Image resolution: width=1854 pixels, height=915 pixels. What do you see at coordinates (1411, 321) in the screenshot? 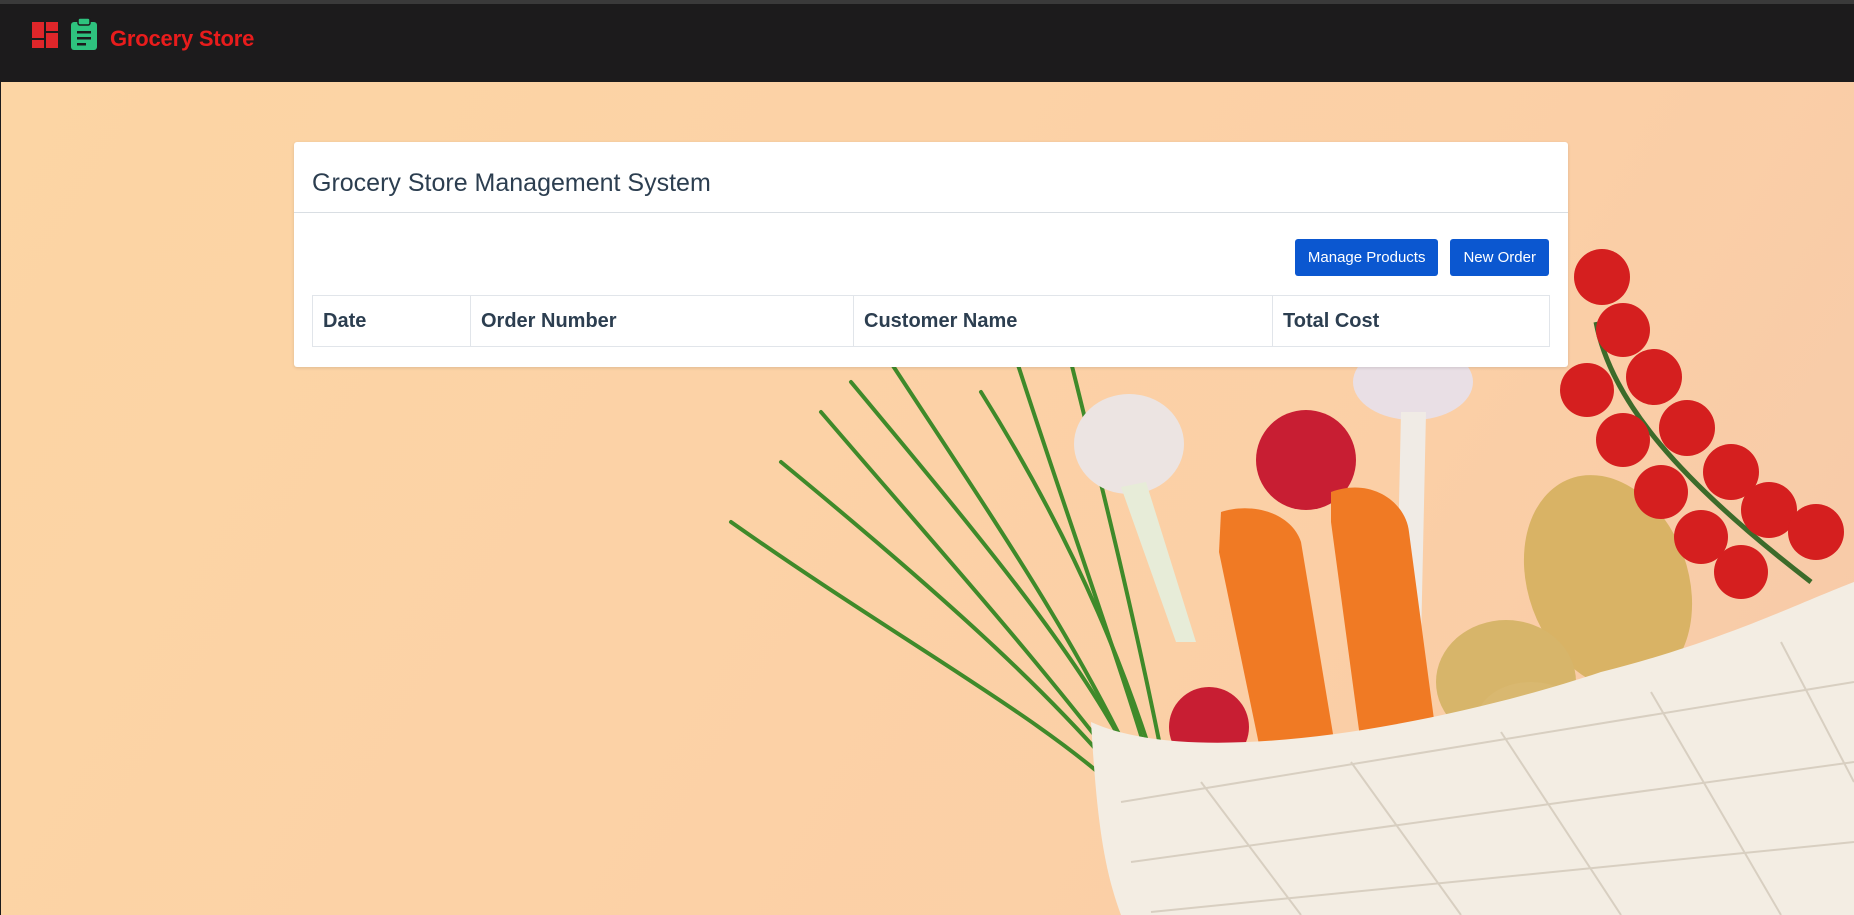
I see `column-header-total-cost: Total Cost` at bounding box center [1411, 321].